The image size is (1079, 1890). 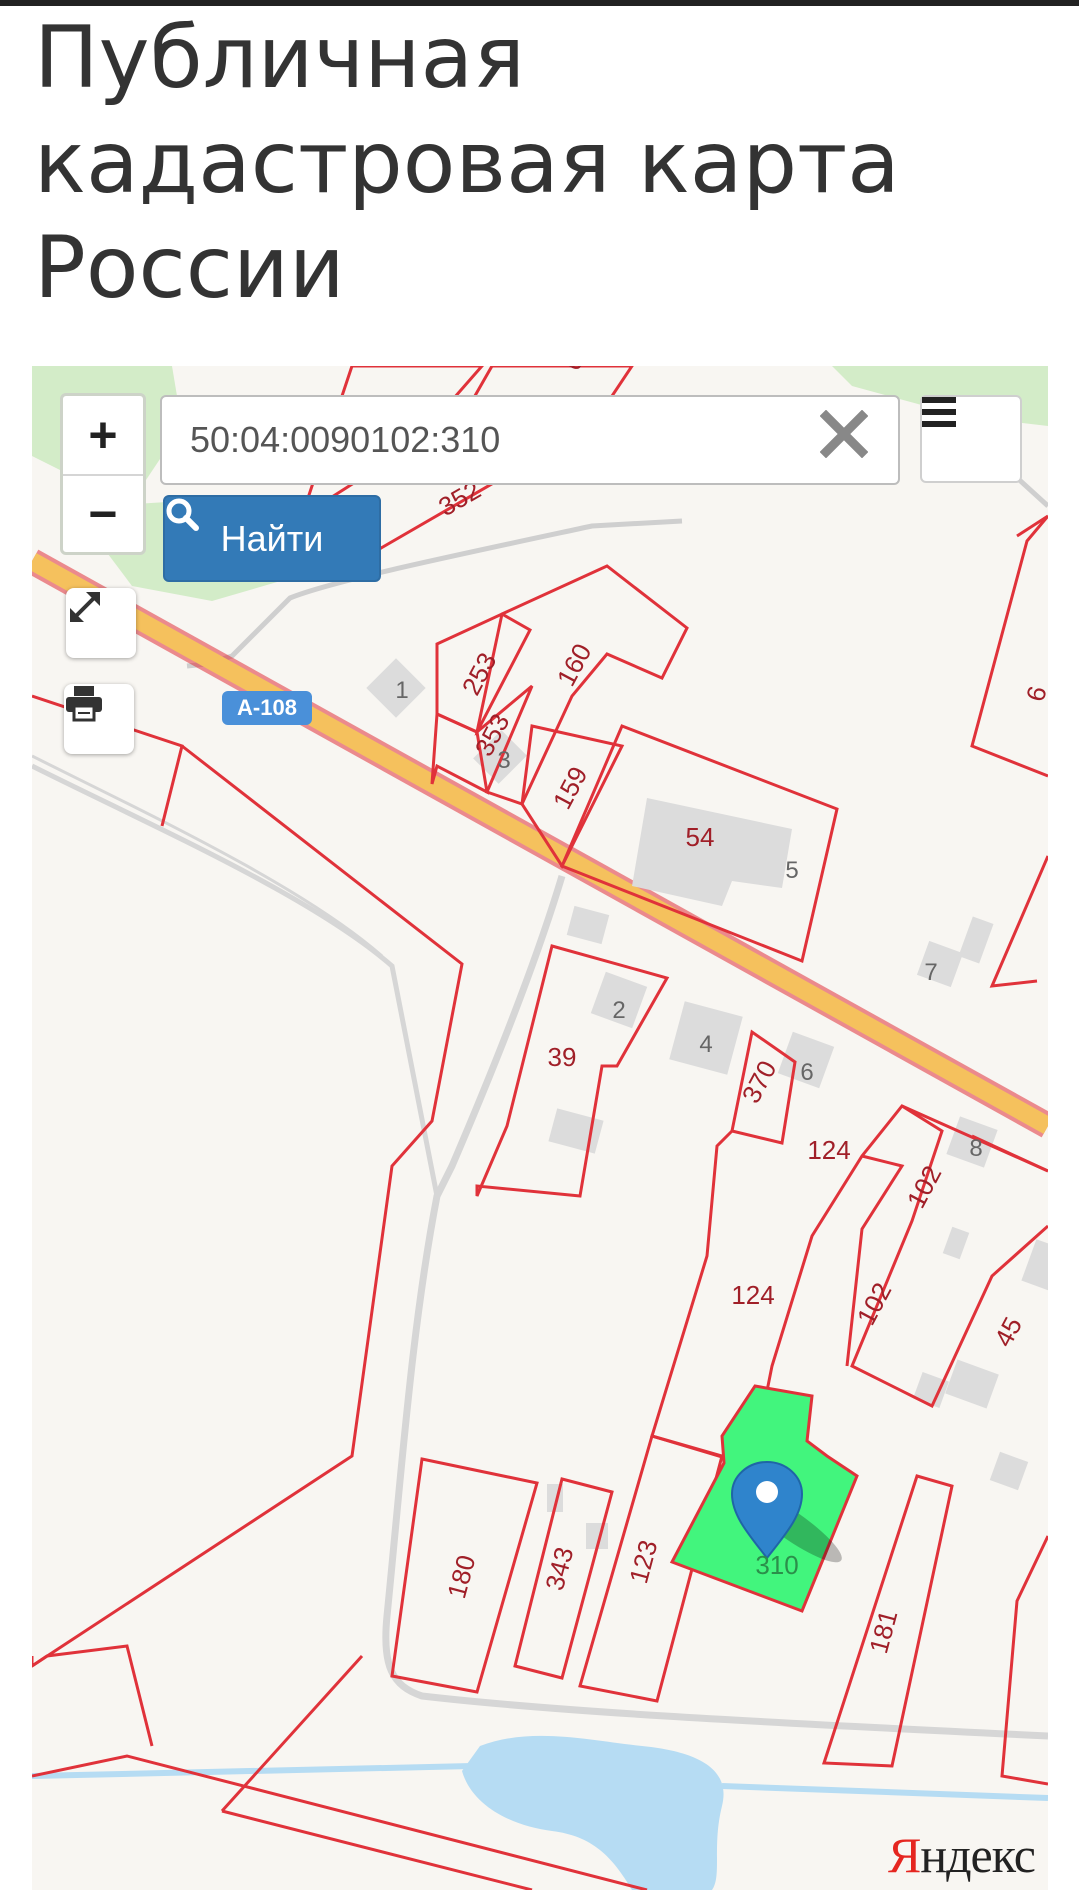 What do you see at coordinates (182, 514) in the screenshot?
I see `search-icon` at bounding box center [182, 514].